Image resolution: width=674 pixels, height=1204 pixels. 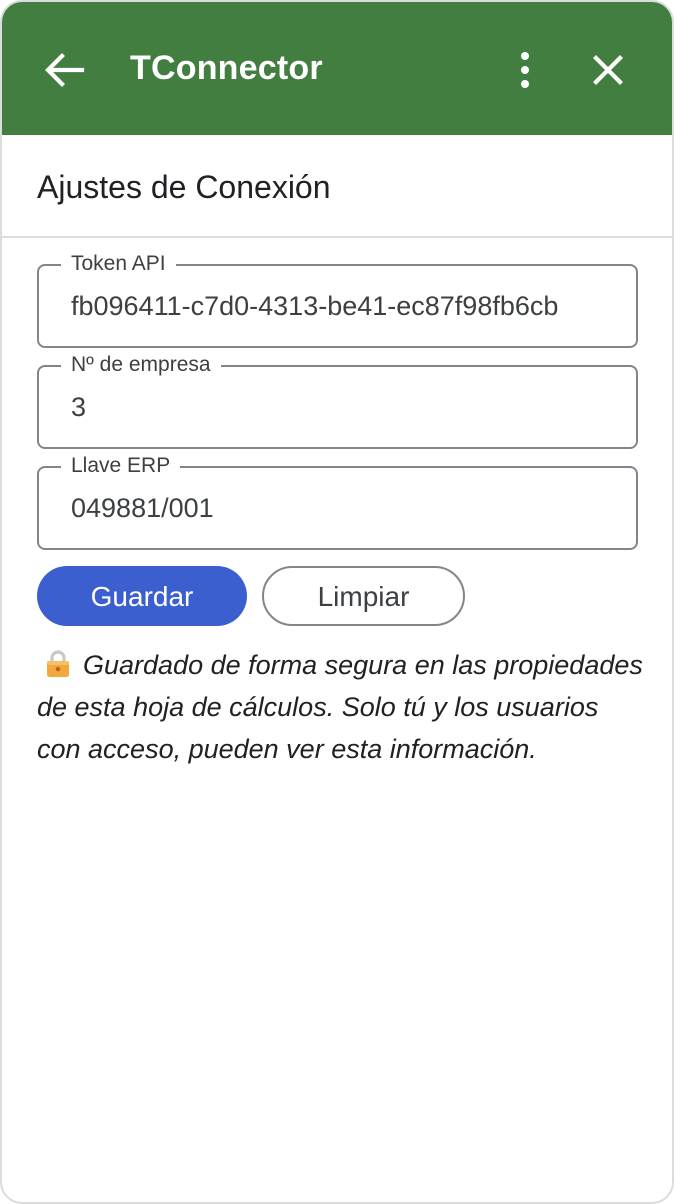 I want to click on more-vert-icon, so click(x=525, y=70).